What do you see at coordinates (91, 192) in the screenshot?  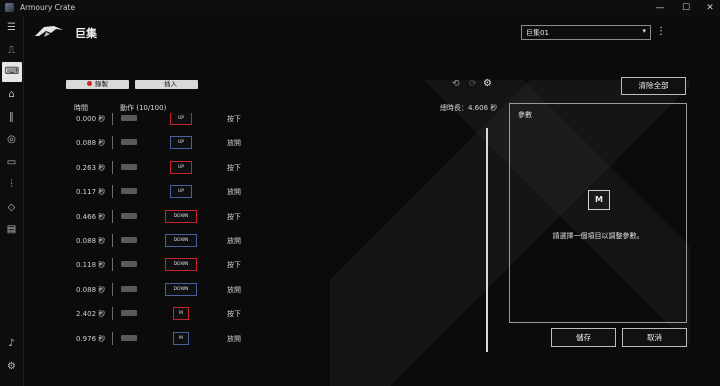 I see `event-time: 0.117 秒` at bounding box center [91, 192].